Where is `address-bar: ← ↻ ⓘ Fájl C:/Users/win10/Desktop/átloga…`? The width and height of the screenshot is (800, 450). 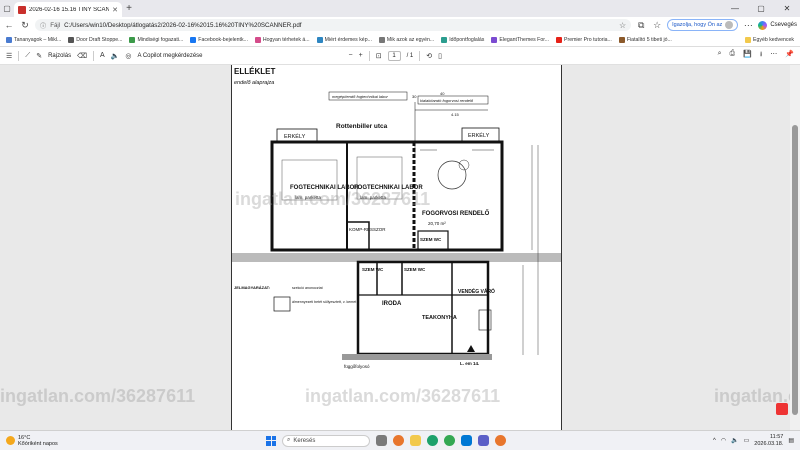
address-bar: ← ↻ ⓘ Fájl C:/Users/win10/Desktop/átloga… is located at coordinates (400, 25).